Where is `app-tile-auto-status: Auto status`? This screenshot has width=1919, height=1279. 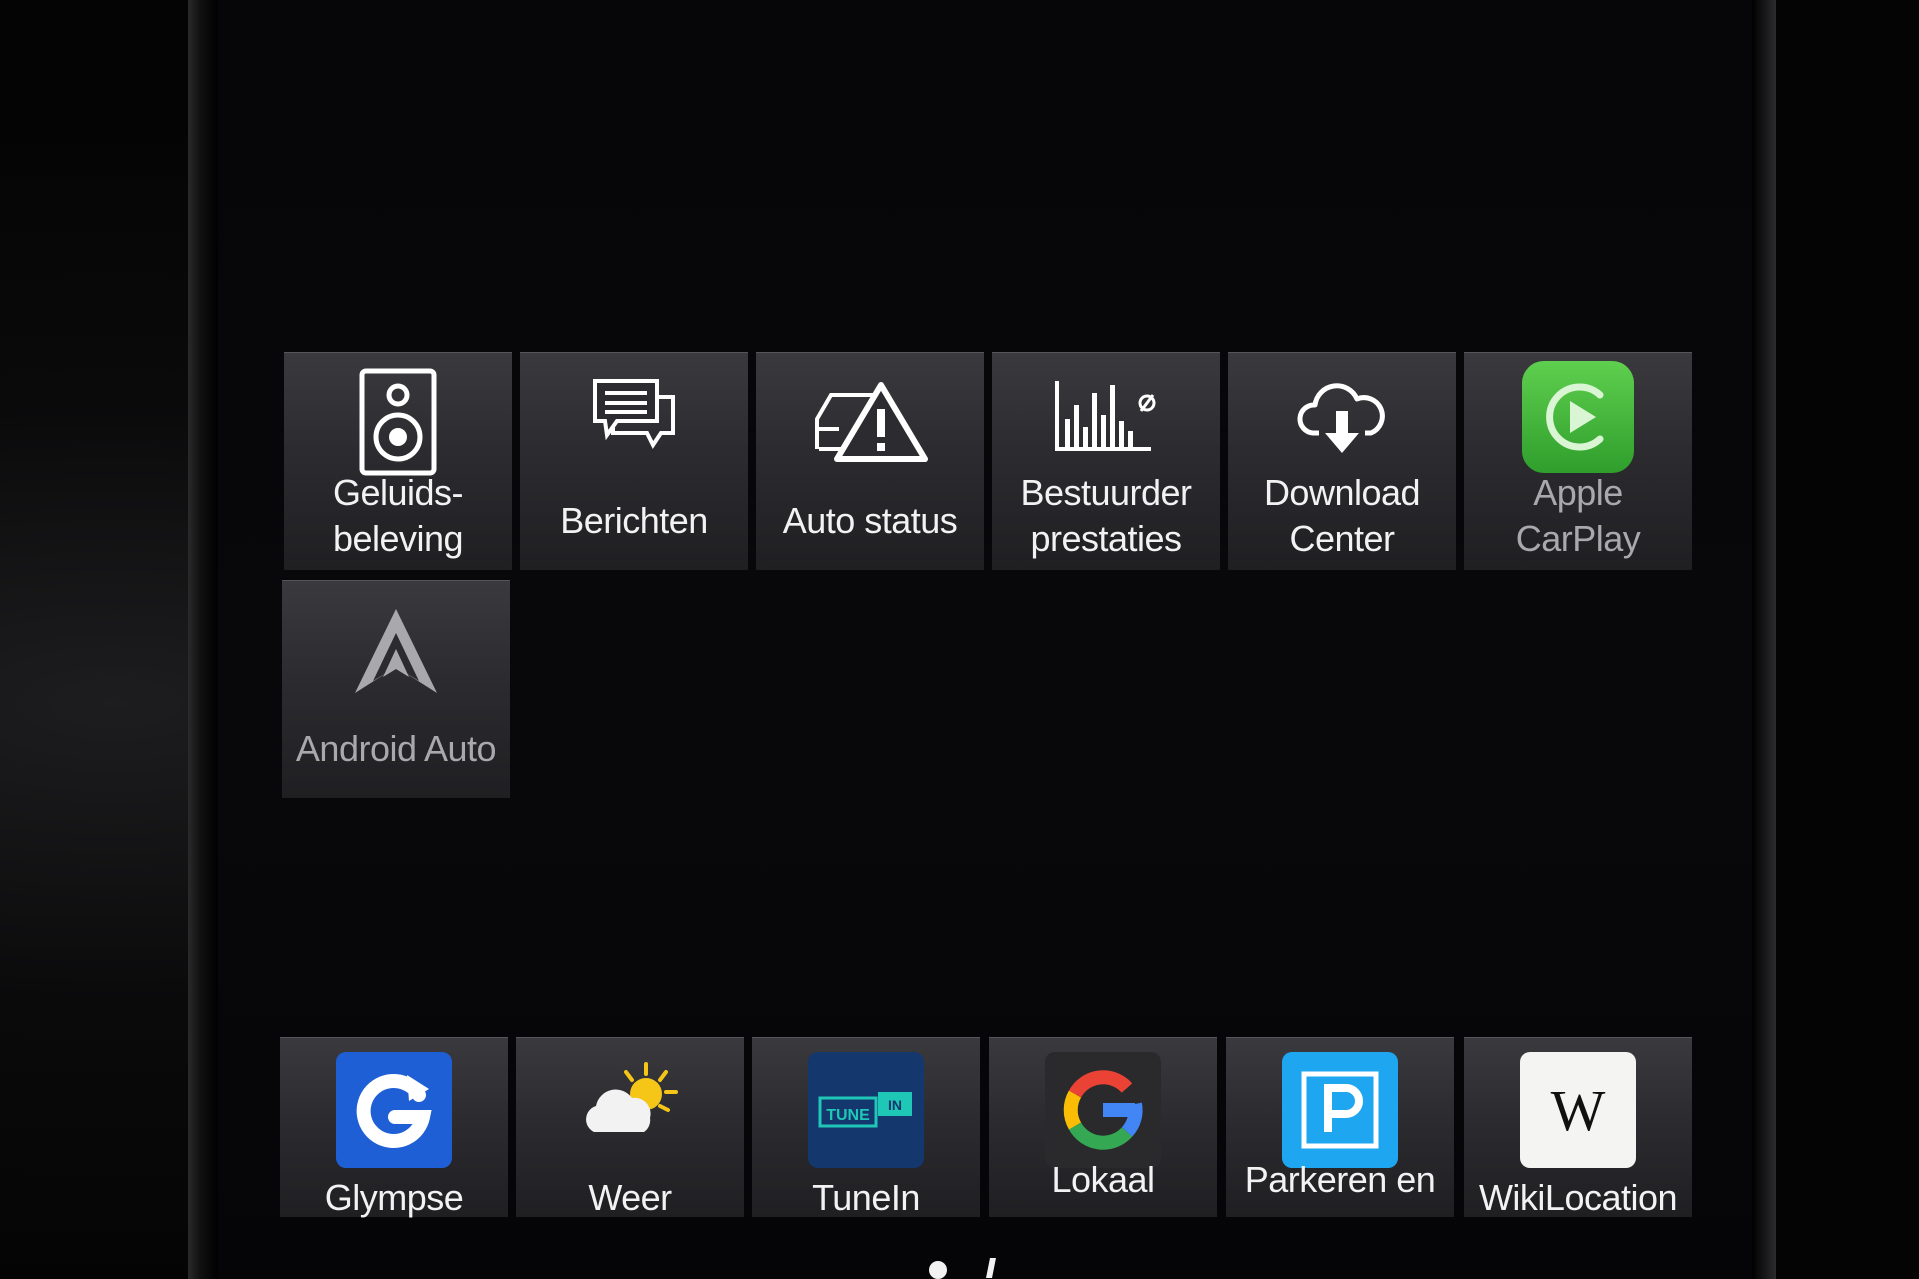
app-tile-auto-status: Auto status is located at coordinates (870, 461).